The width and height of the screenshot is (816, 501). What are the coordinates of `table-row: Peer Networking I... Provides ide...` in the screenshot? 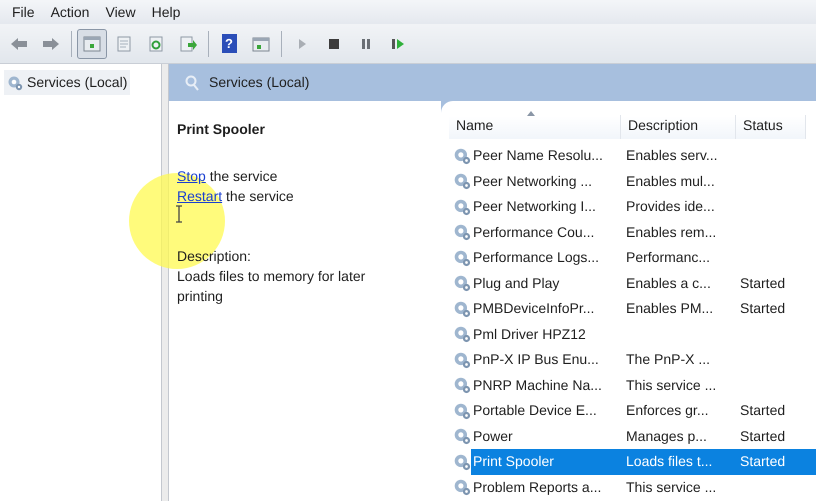 It's located at (643, 207).